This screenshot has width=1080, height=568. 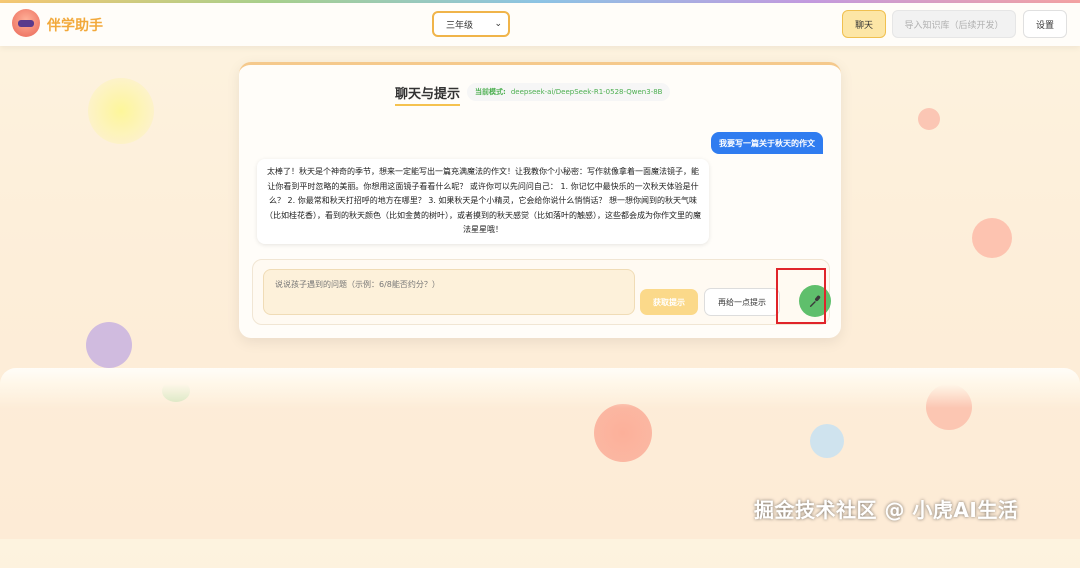 I want to click on watermark: 掘金技术社区 @ 小虎AI生活, so click(x=886, y=510).